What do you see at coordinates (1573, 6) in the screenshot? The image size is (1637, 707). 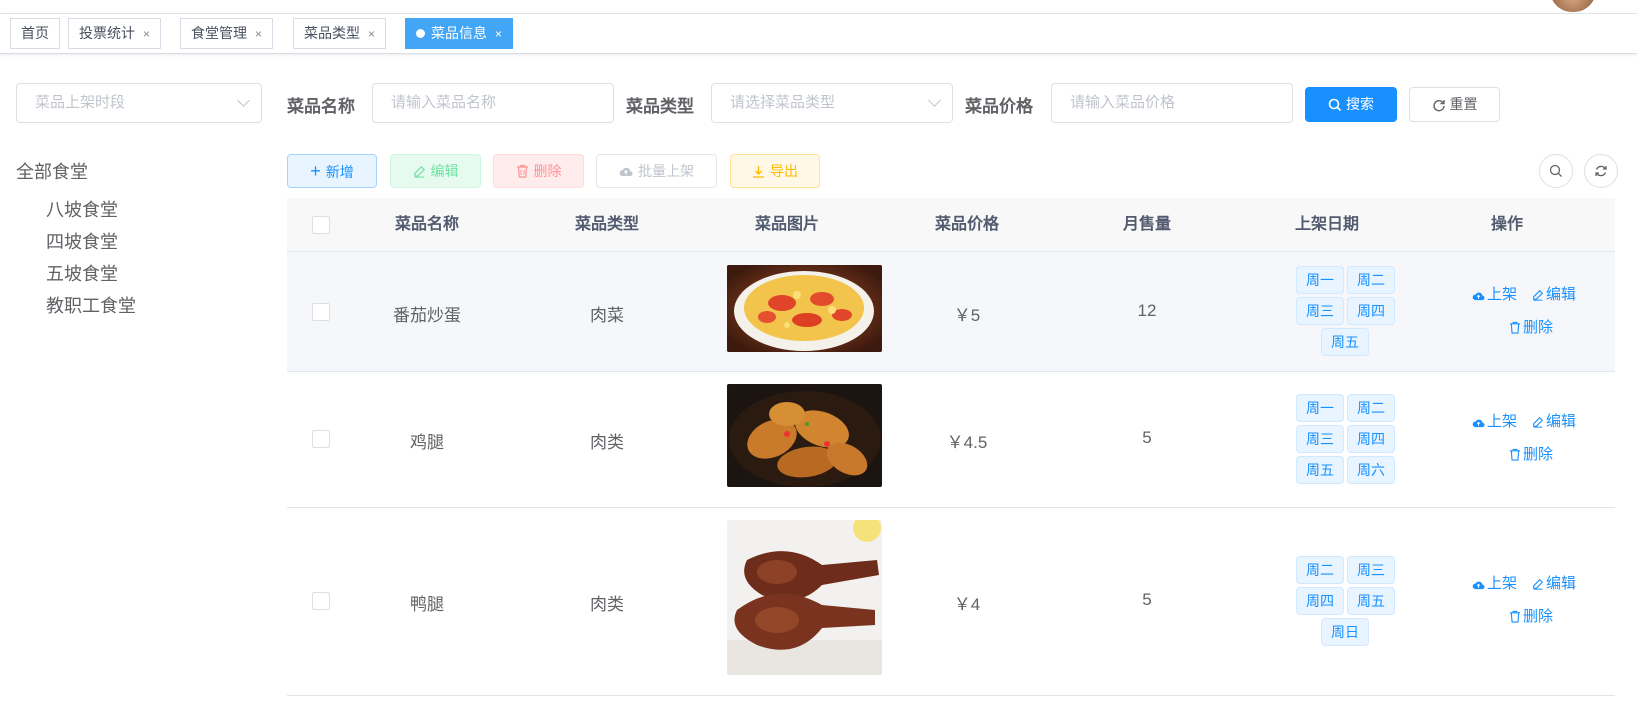 I see `user-avatar` at bounding box center [1573, 6].